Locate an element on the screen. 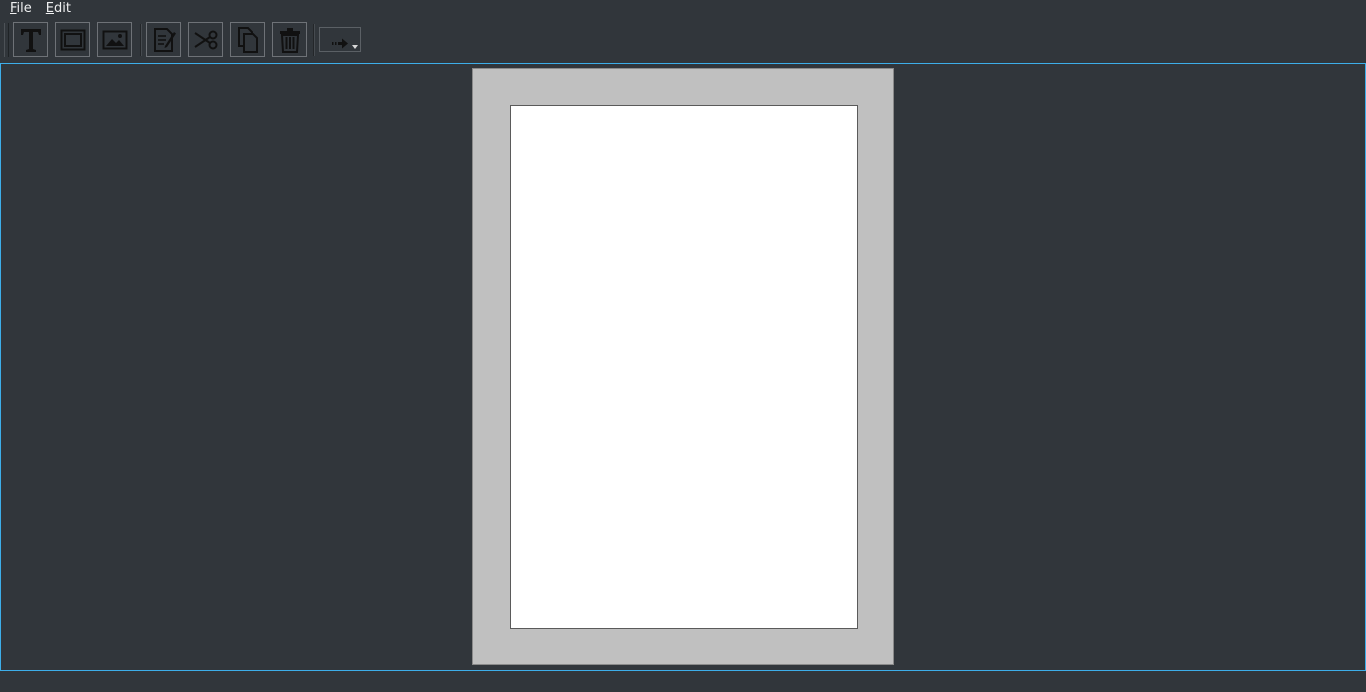  menu-edit: Edit is located at coordinates (58, 9).